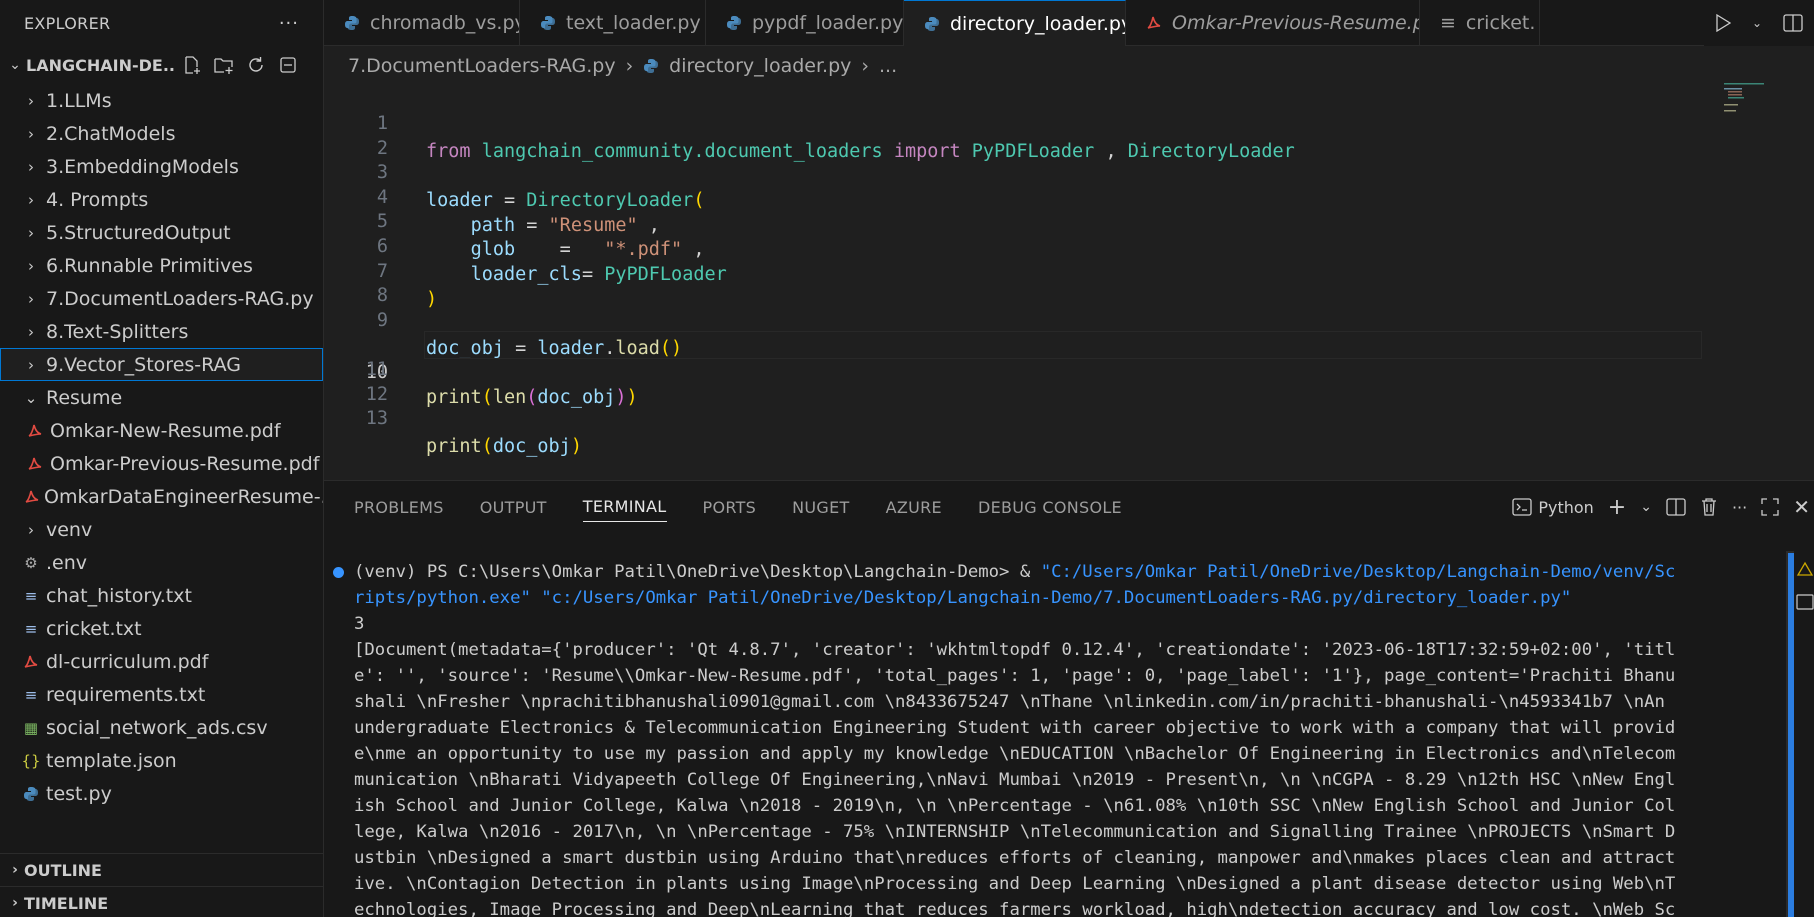  I want to click on tree-file: ⚙ .env, so click(161, 562).